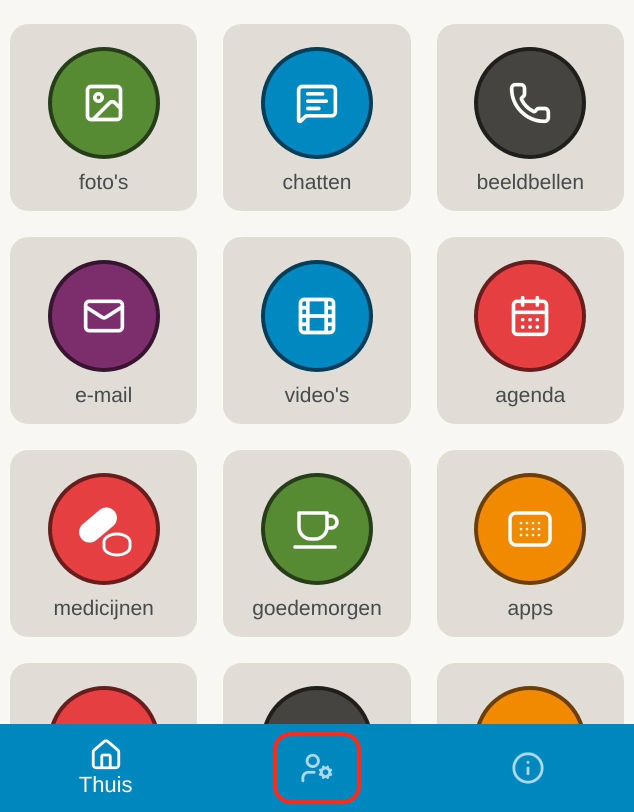  What do you see at coordinates (106, 768) in the screenshot?
I see `nav-tab: Thuis` at bounding box center [106, 768].